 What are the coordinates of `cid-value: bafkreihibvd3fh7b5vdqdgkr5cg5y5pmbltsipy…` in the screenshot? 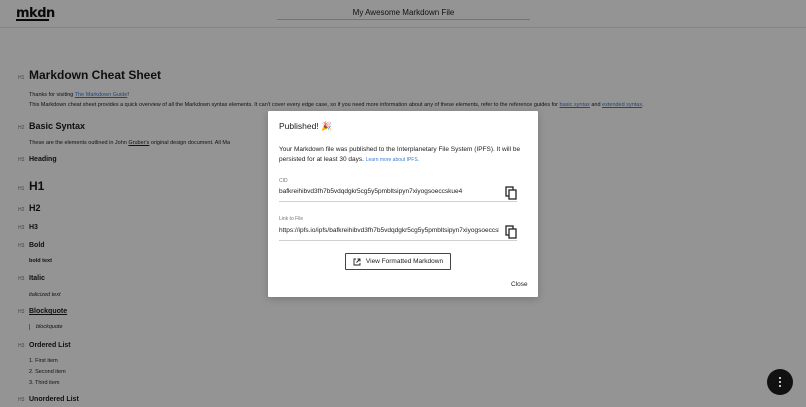 It's located at (389, 191).